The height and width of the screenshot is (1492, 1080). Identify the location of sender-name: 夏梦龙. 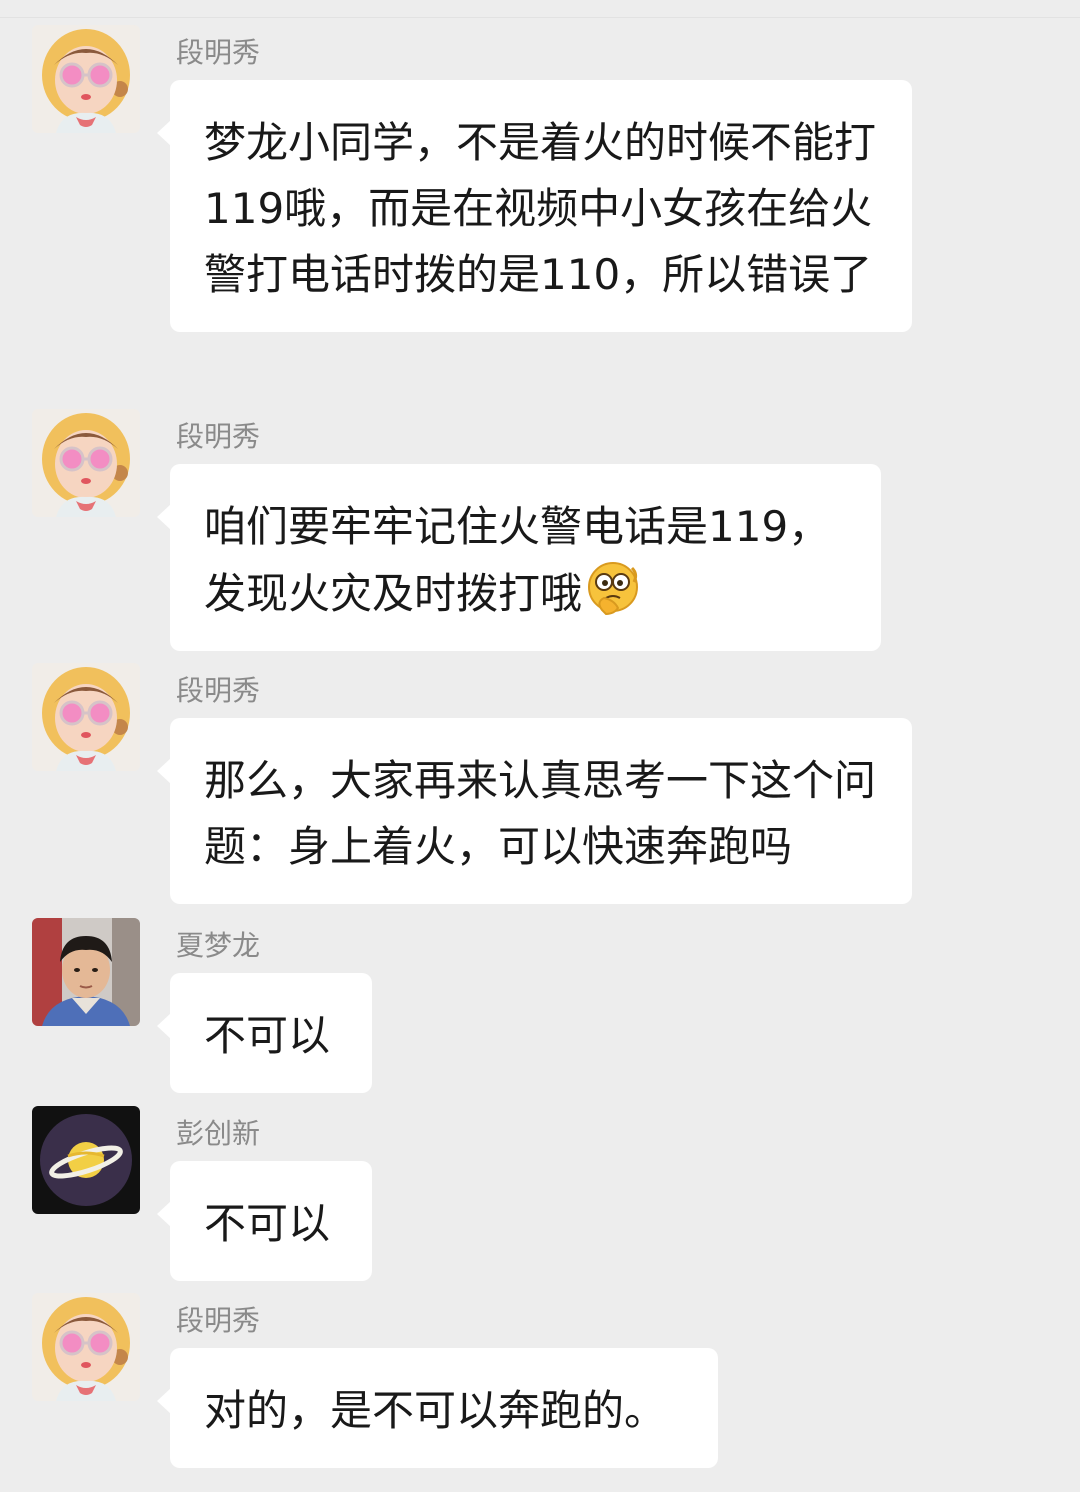
(218, 945).